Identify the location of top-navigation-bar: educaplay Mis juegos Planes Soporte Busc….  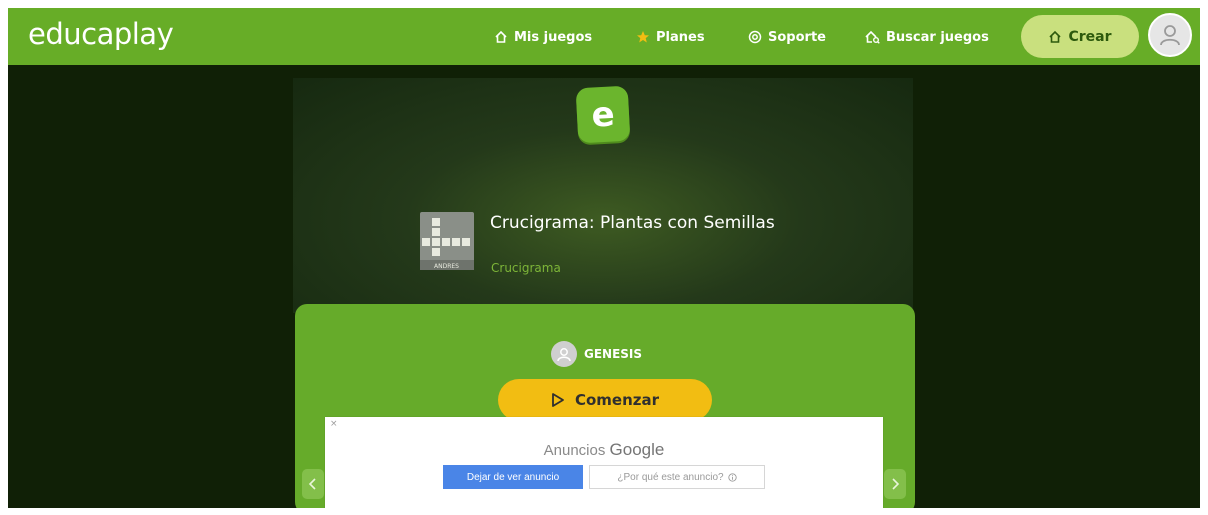
(604, 36).